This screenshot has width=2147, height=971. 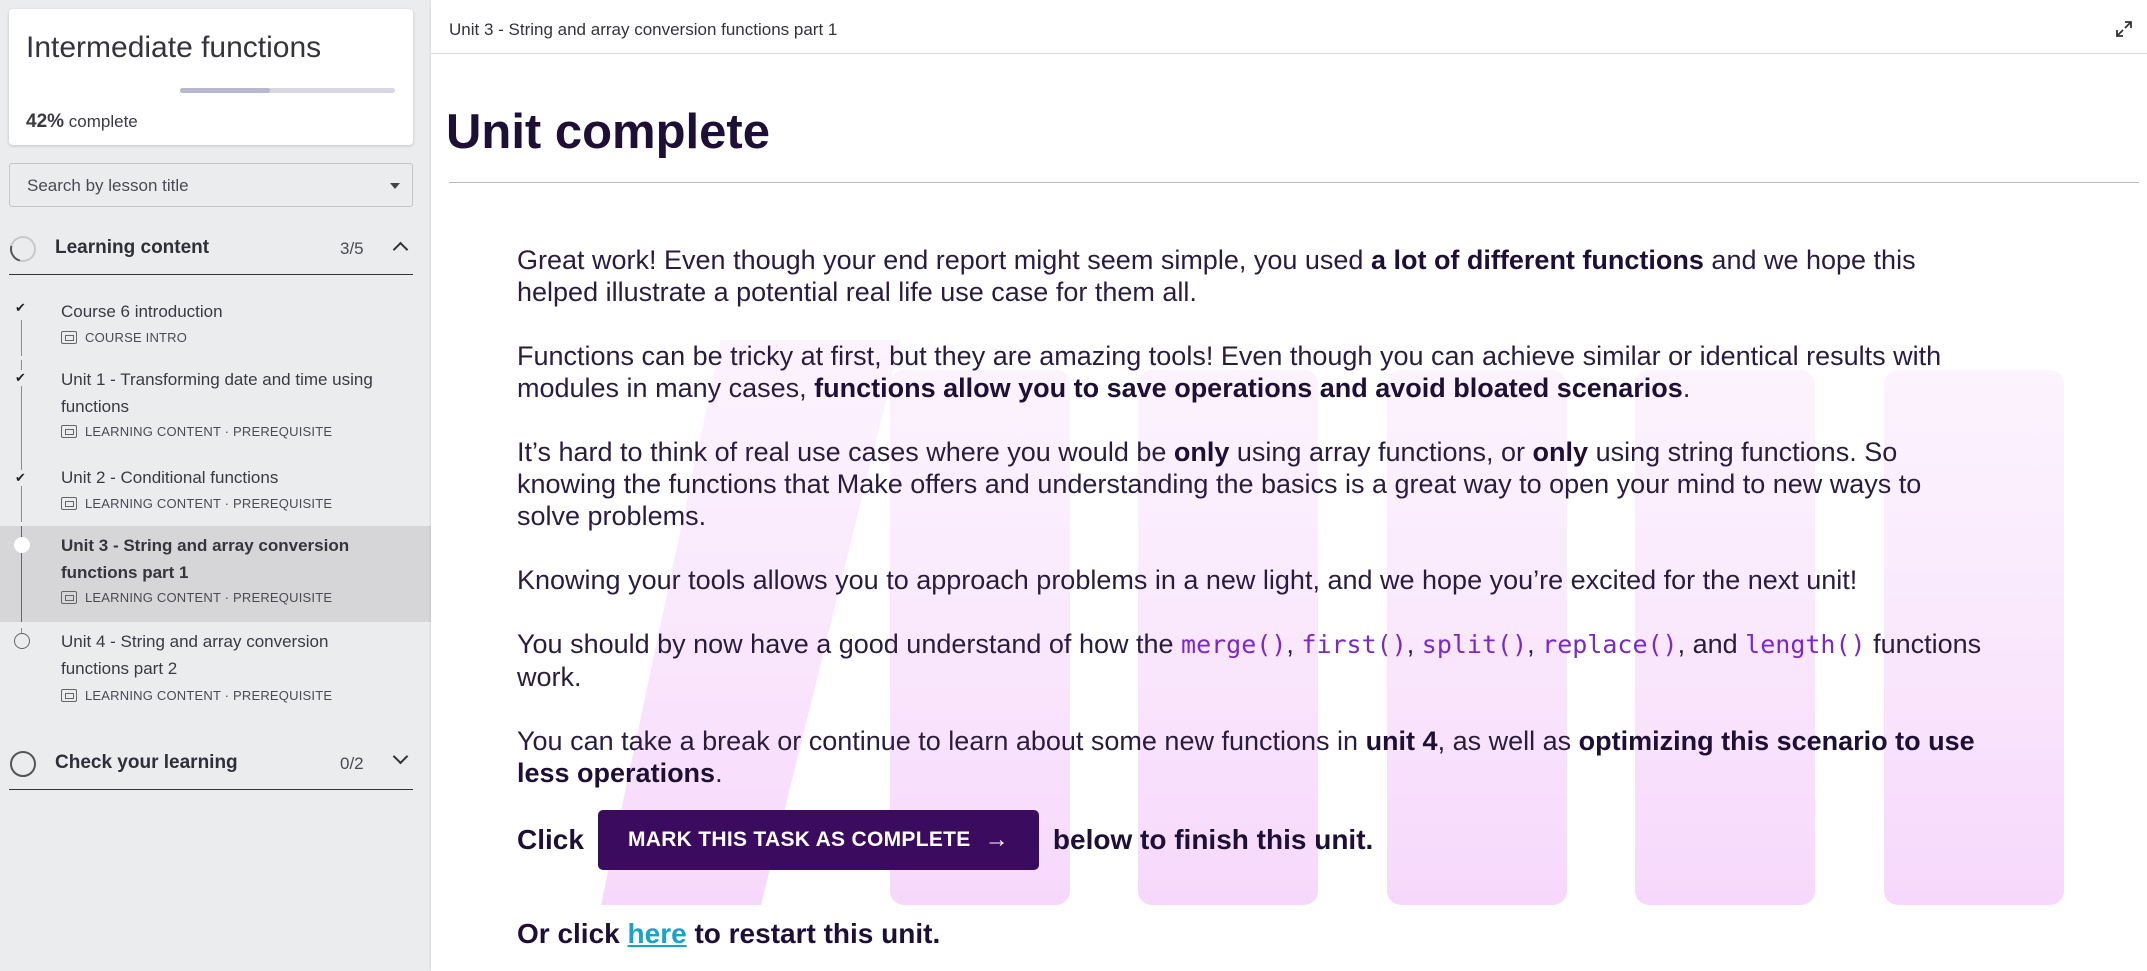 I want to click on mark-complete-button: MARK THIS TASK AS COMPLETE →, so click(x=818, y=840).